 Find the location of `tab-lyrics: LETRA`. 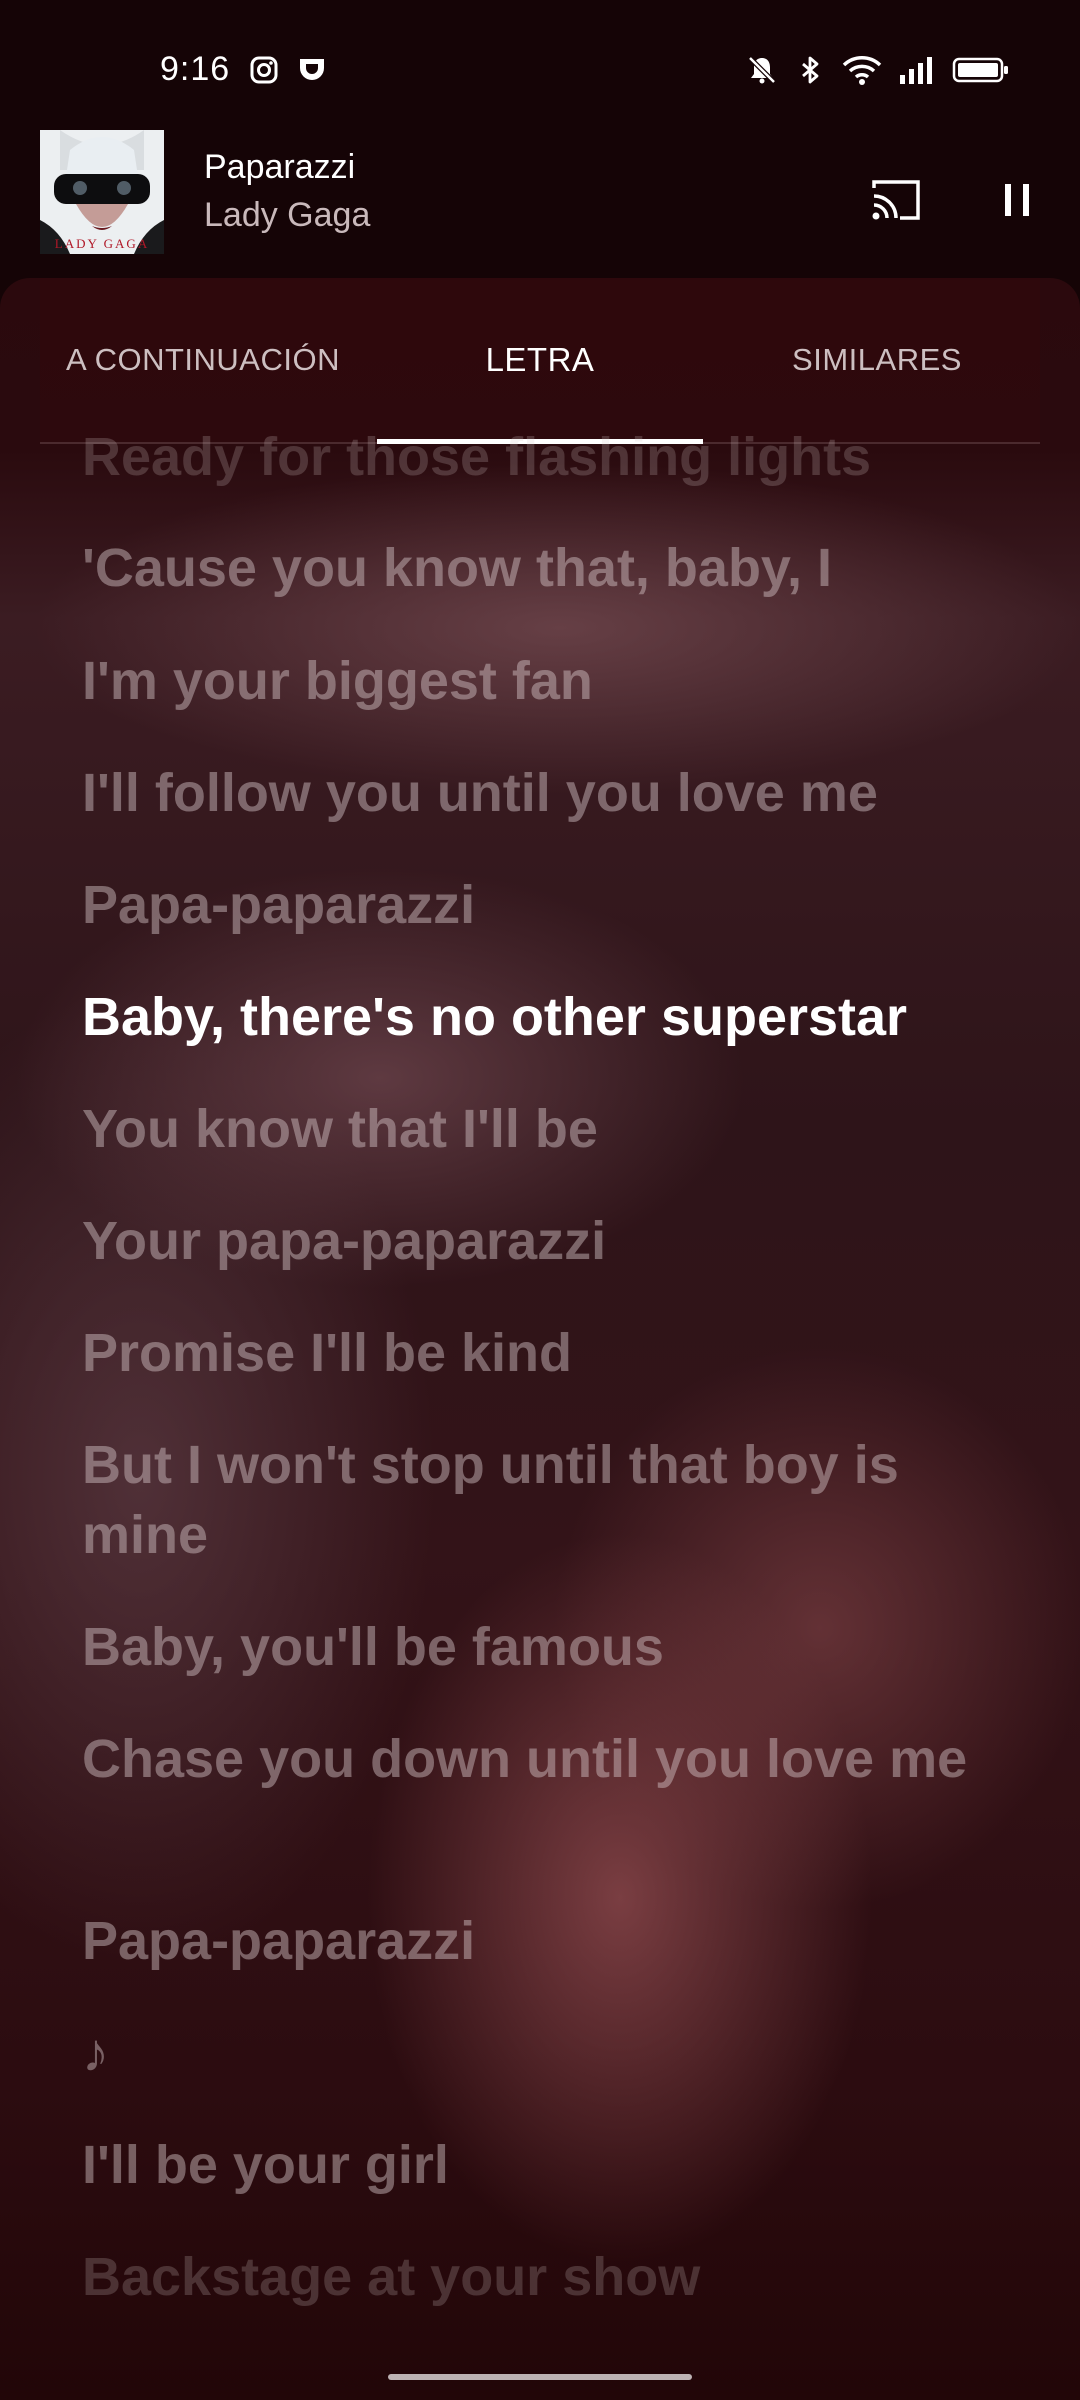

tab-lyrics: LETRA is located at coordinates (540, 360).